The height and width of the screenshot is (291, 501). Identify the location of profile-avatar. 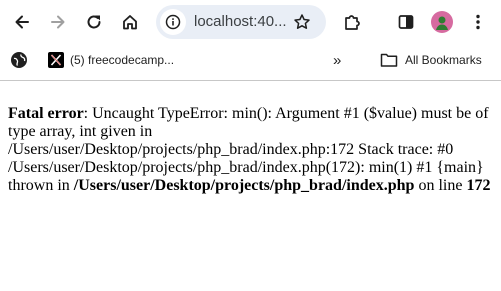
(442, 22).